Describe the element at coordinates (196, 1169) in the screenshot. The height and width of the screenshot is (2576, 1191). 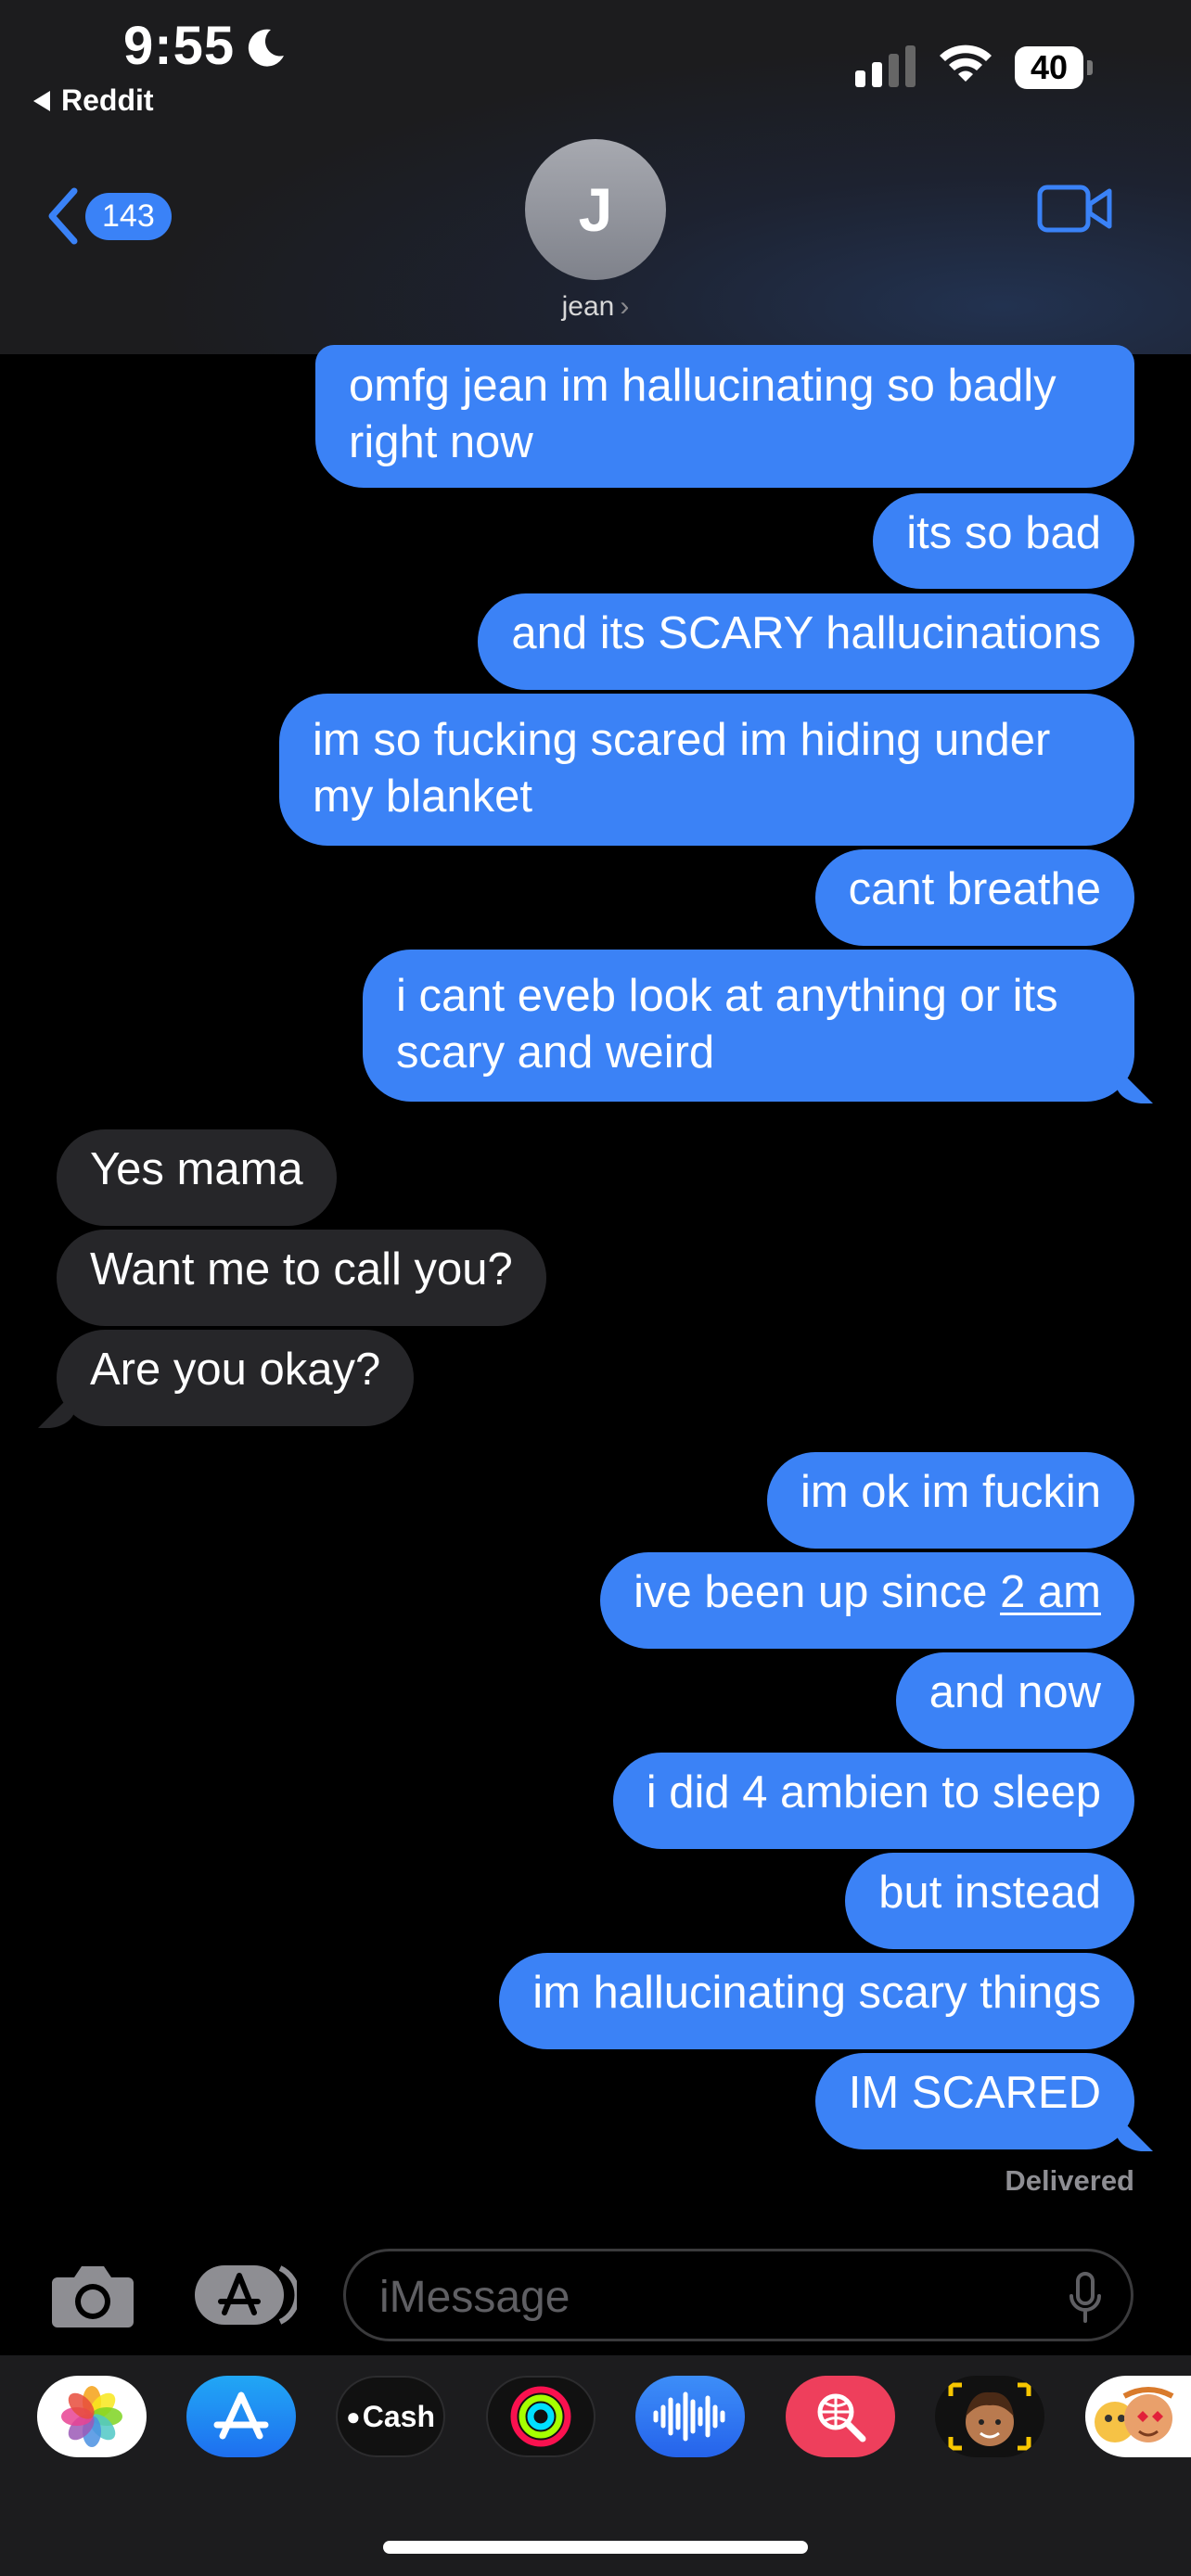
I see `message-text: Yes mama` at that location.